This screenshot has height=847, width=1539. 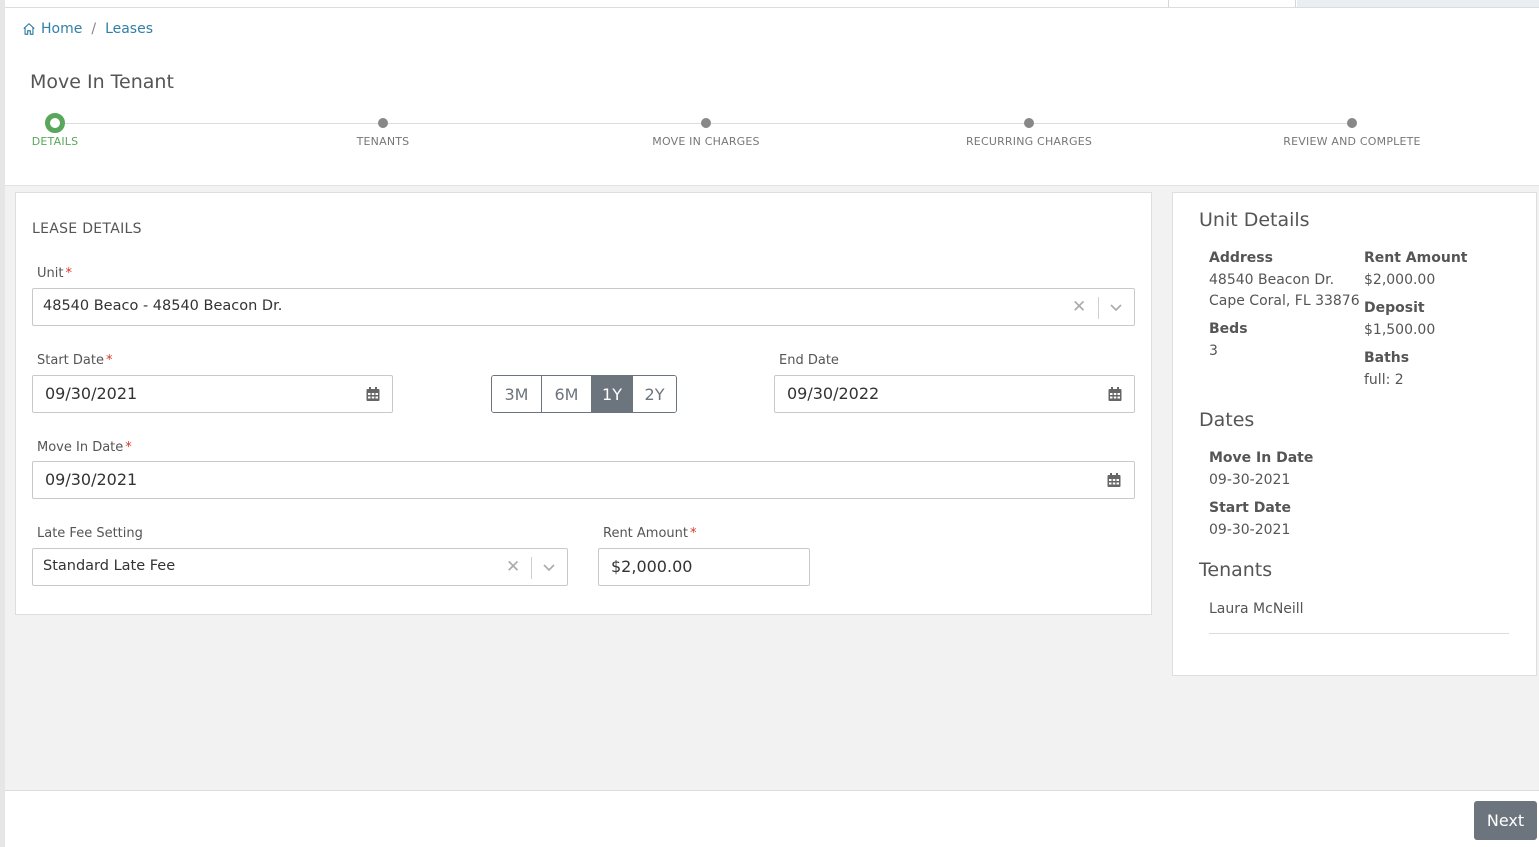 What do you see at coordinates (1261, 458) in the screenshot?
I see `move-in-date-label: Move In Date` at bounding box center [1261, 458].